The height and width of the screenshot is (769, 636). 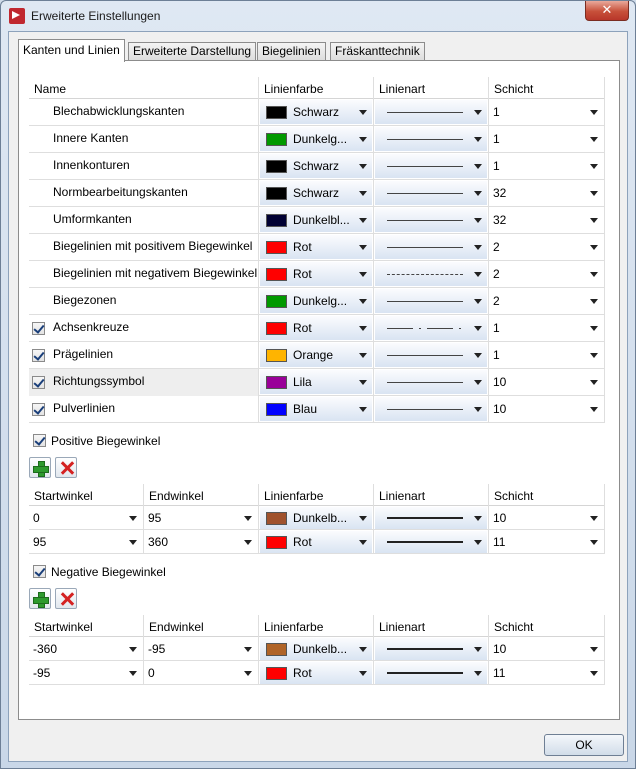 What do you see at coordinates (201, 649) in the screenshot?
I see `end-angle-dropdown: -95` at bounding box center [201, 649].